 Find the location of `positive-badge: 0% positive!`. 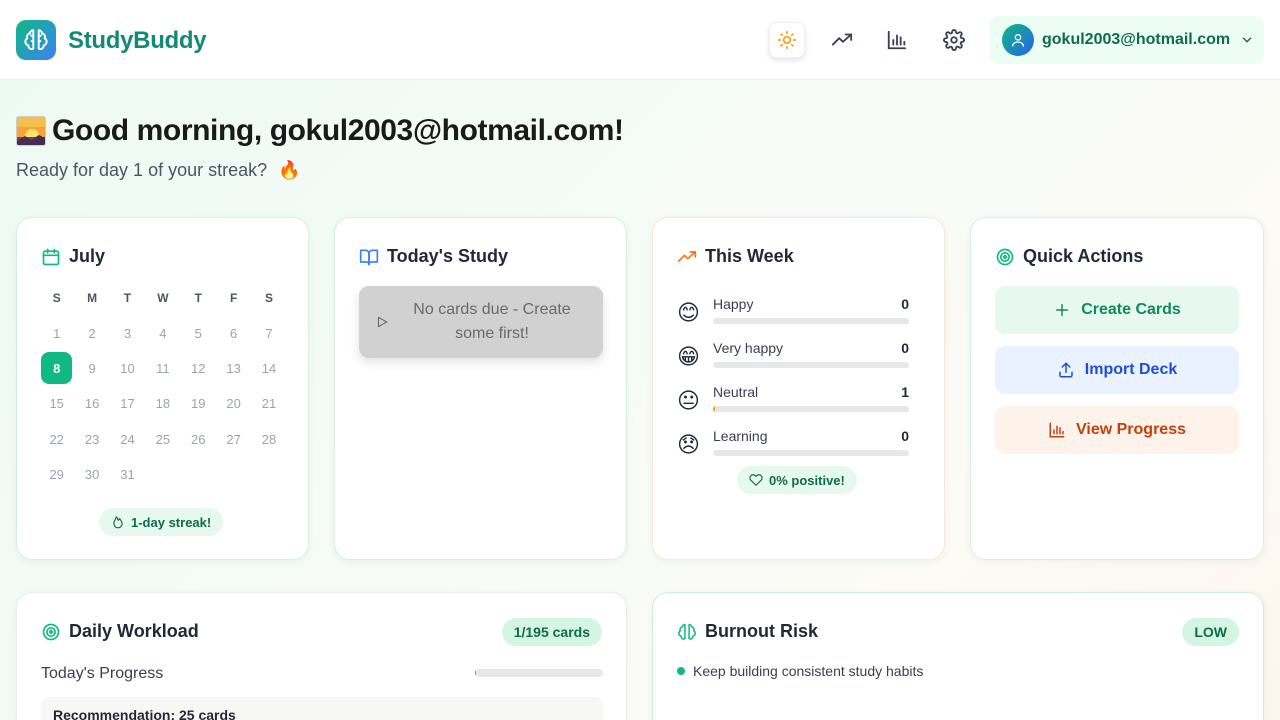

positive-badge: 0% positive! is located at coordinates (797, 480).